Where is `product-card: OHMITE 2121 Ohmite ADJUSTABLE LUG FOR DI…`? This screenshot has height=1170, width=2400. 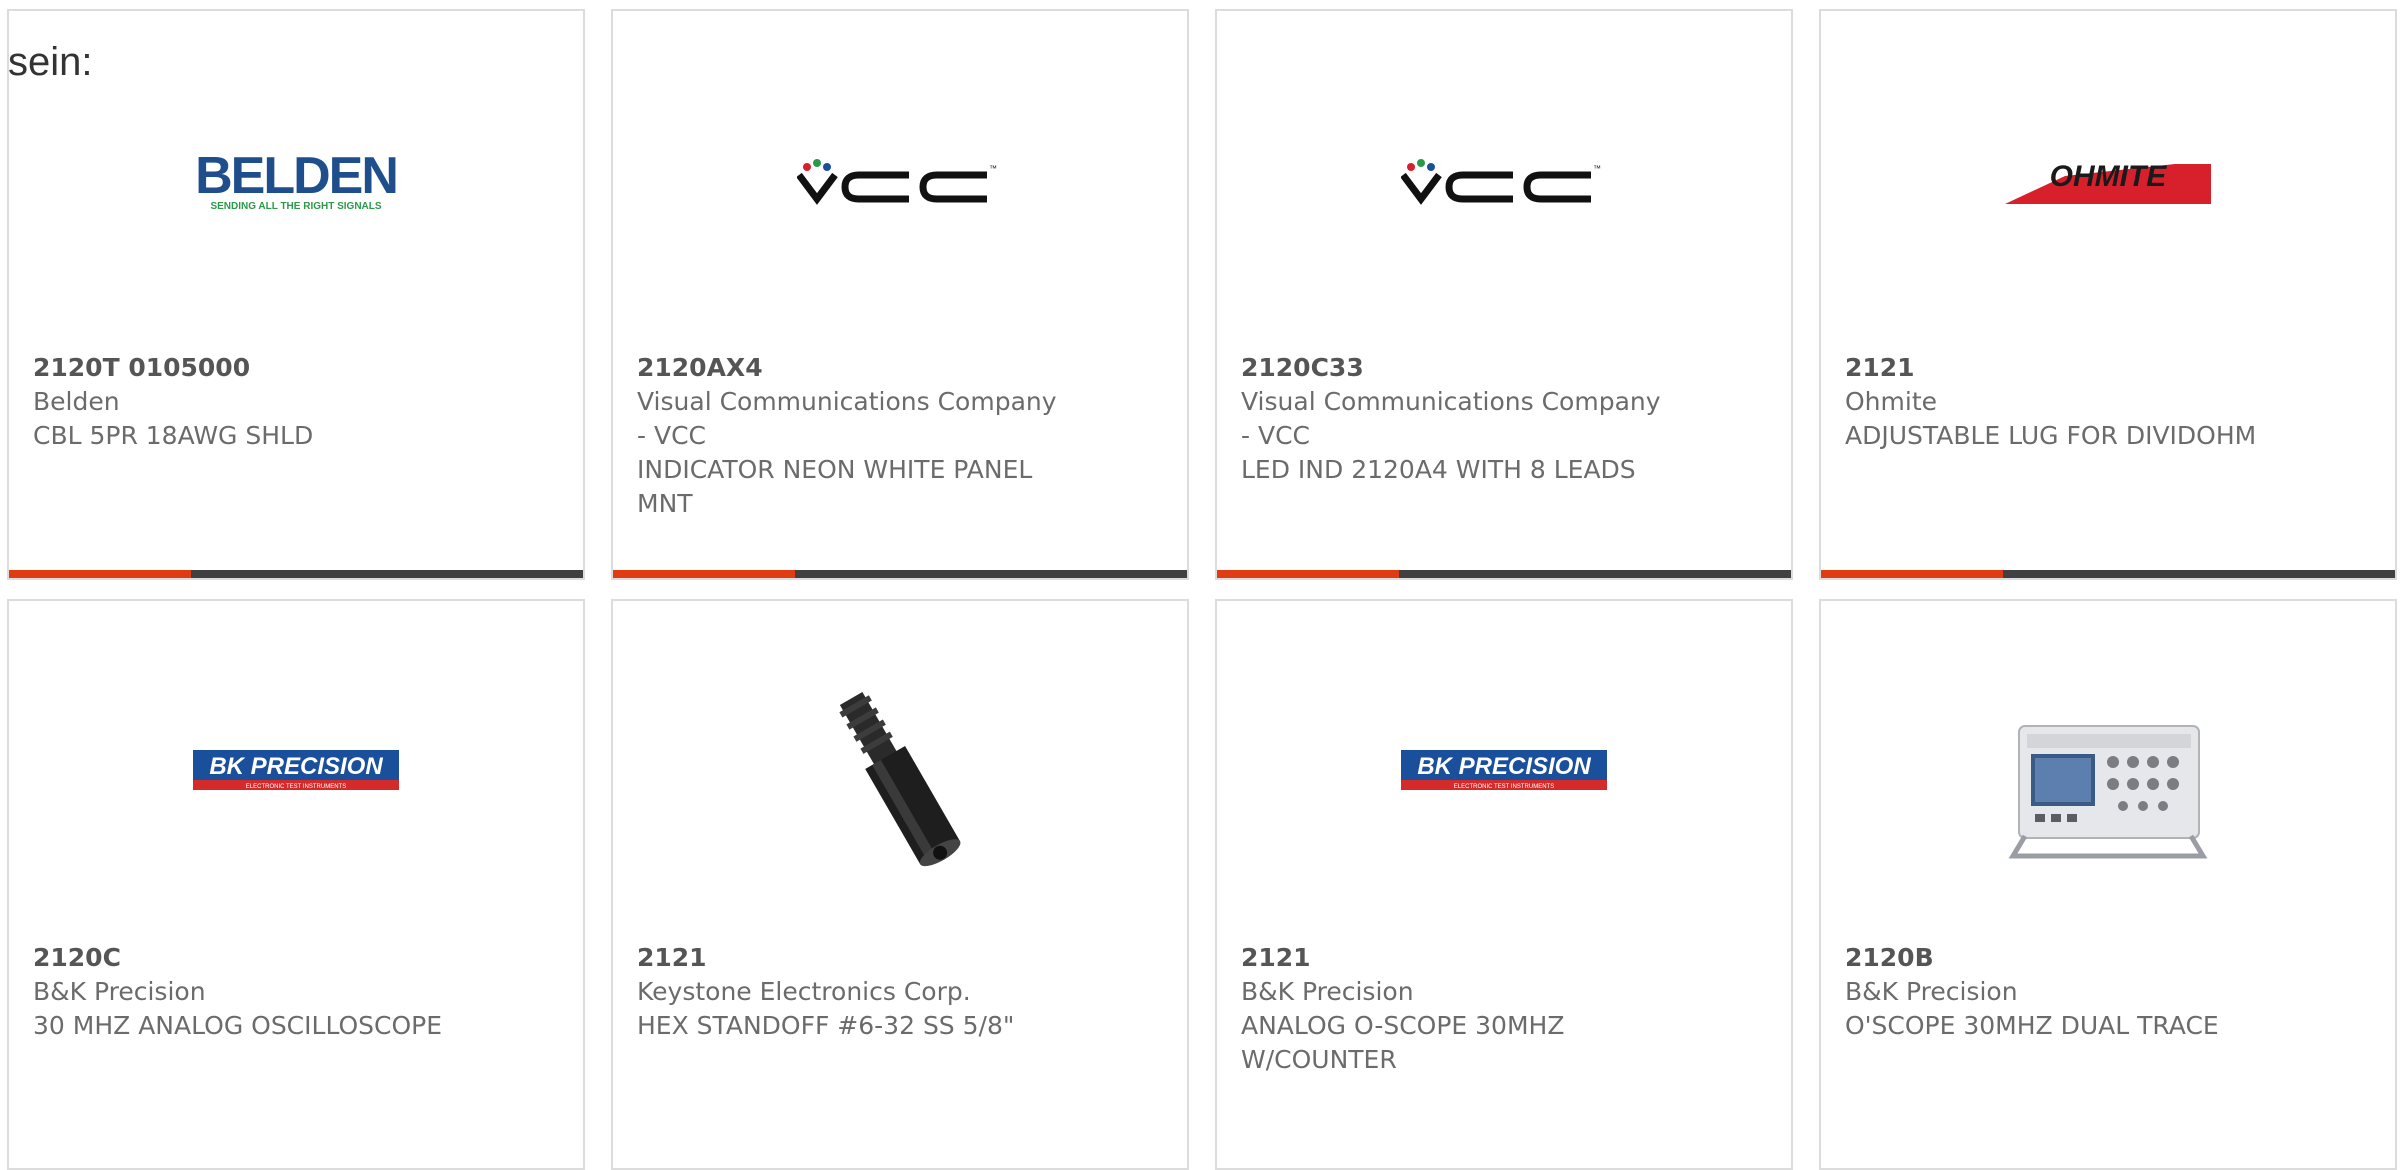
product-card: OHMITE 2121 Ohmite ADJUSTABLE LUG FOR DI… is located at coordinates (2108, 294).